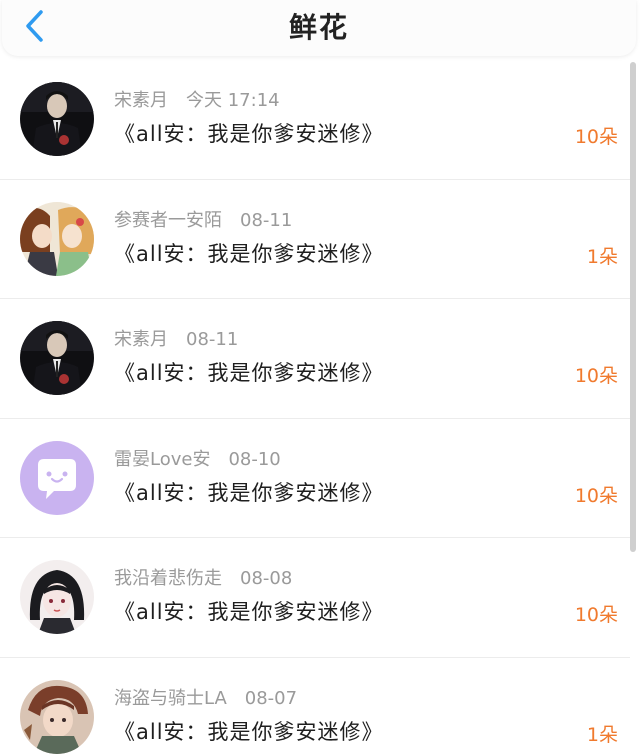 The image size is (640, 756). Describe the element at coordinates (168, 578) in the screenshot. I see `user-name: 我沿着悲伤走` at that location.